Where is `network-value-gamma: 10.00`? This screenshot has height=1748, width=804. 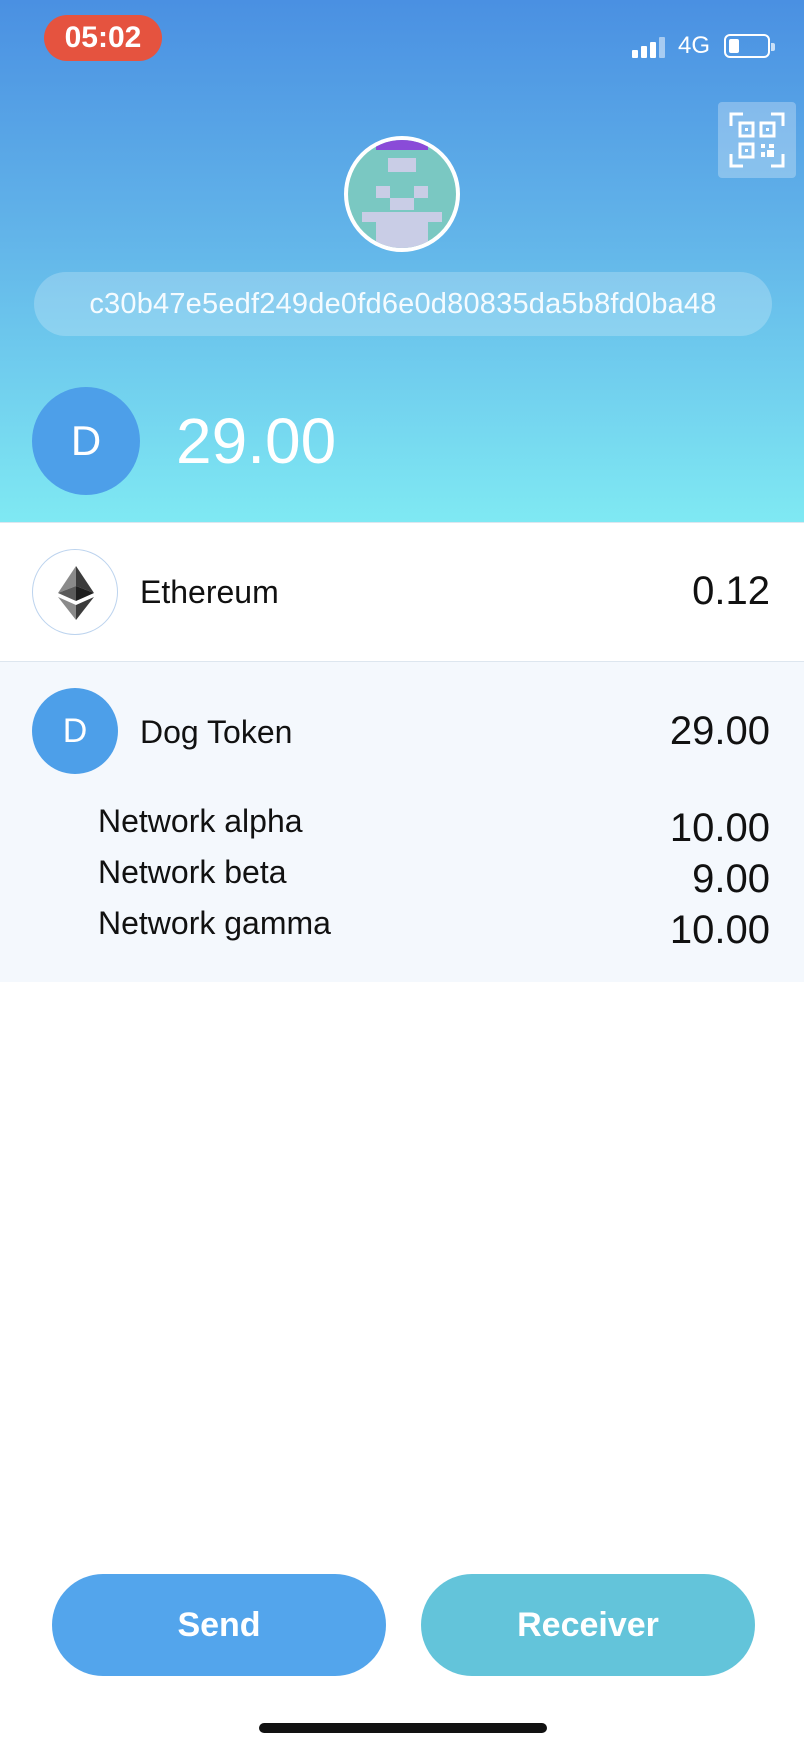
network-value-gamma: 10.00 is located at coordinates (719, 930).